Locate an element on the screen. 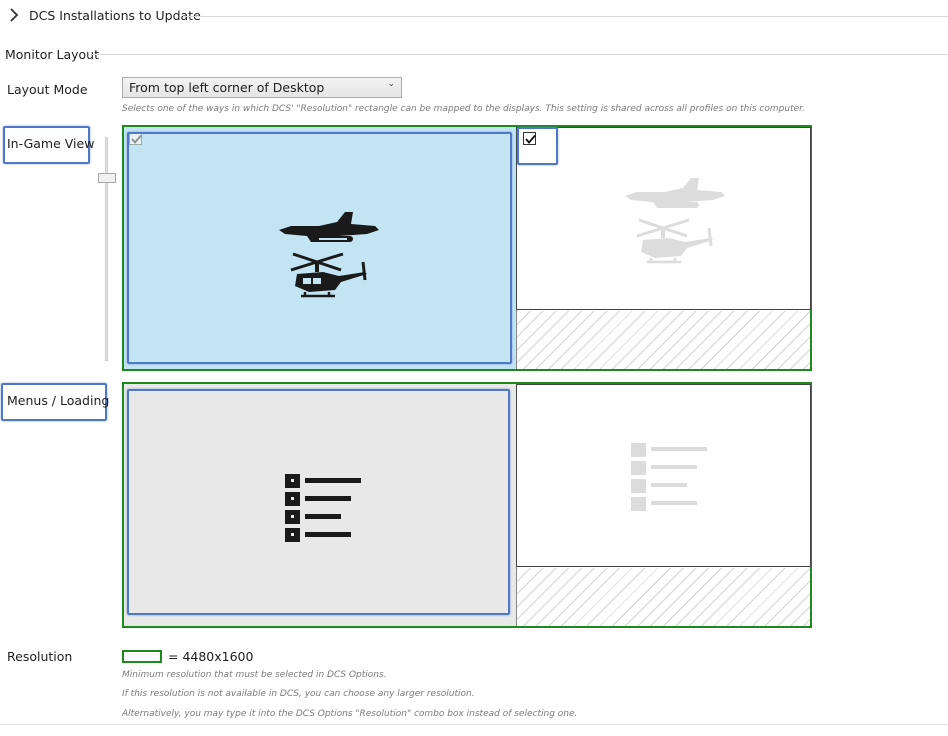 The image size is (948, 736). installations-section-title: DCS Installations to Update is located at coordinates (115, 15).